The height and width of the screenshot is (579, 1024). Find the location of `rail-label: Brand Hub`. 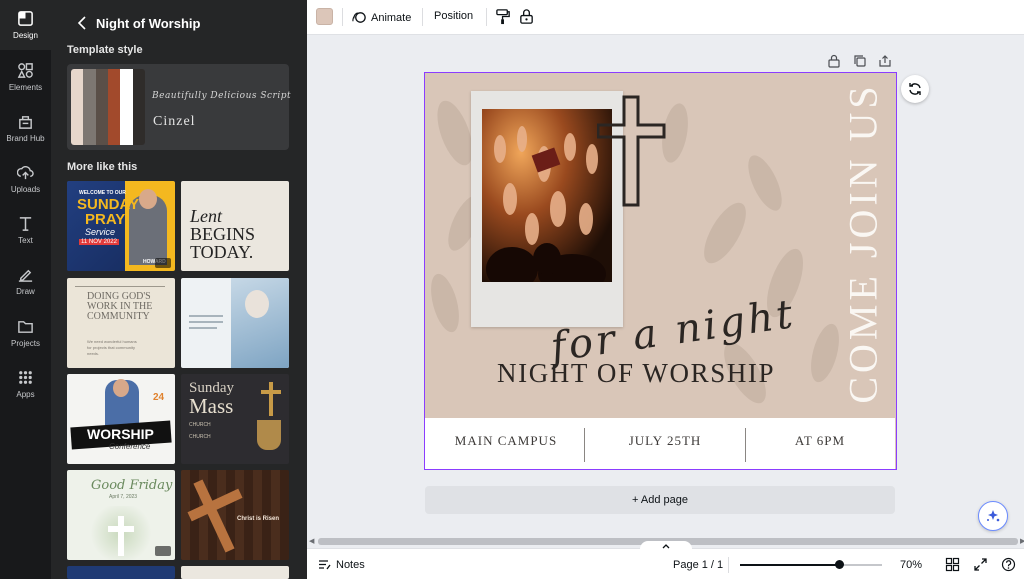

rail-label: Brand Hub is located at coordinates (25, 138).